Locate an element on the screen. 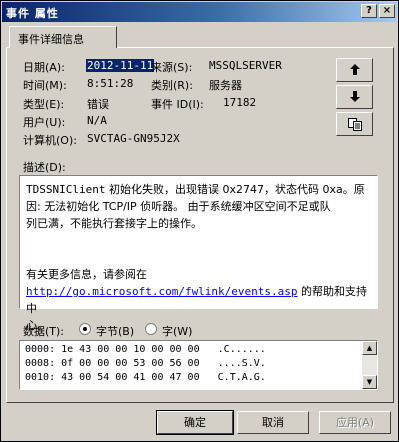 Image resolution: width=399 pixels, height=442 pixels. arrow-down-icon is located at coordinates (354, 96).